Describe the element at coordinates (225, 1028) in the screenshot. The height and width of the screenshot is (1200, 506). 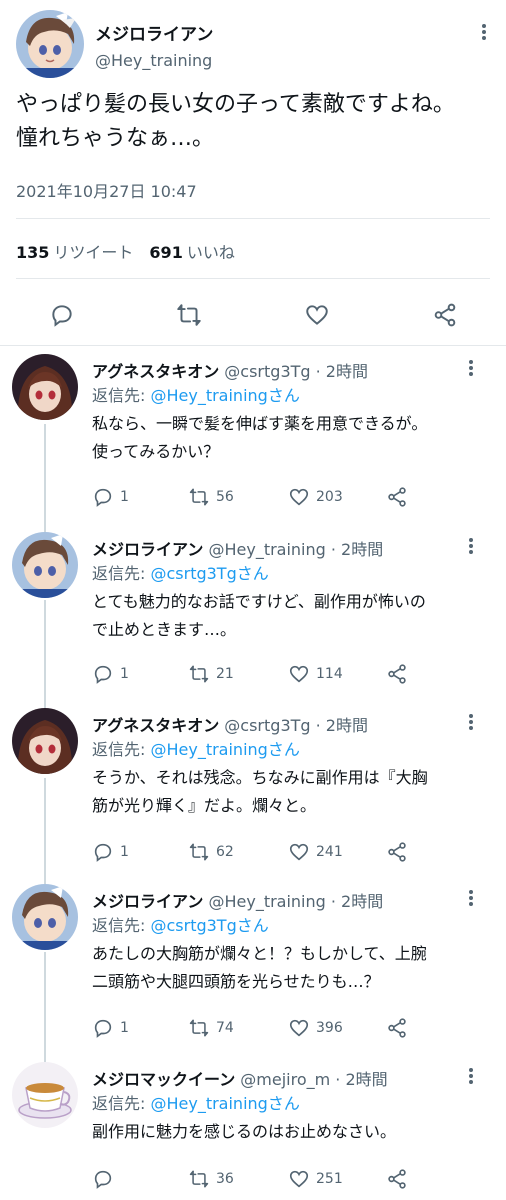
I see `retweet-count: 74` at that location.